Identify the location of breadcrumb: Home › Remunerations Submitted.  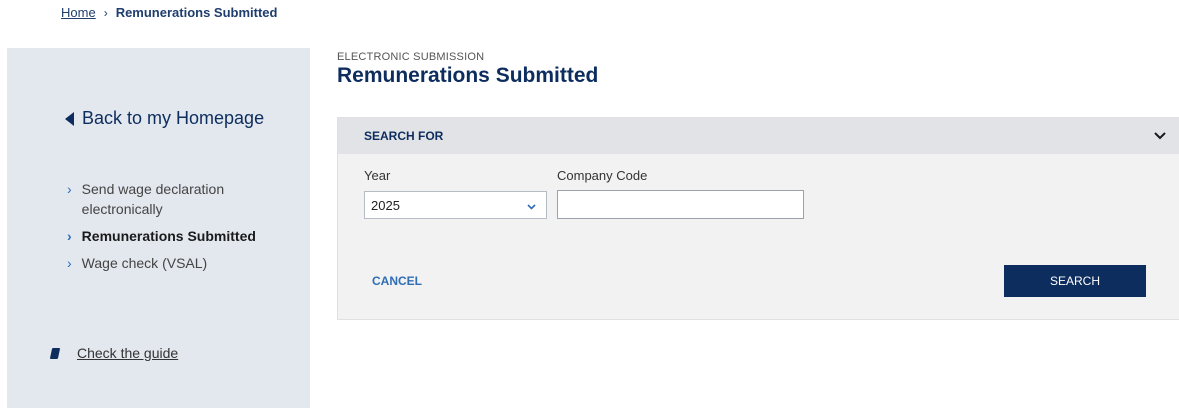
(169, 12).